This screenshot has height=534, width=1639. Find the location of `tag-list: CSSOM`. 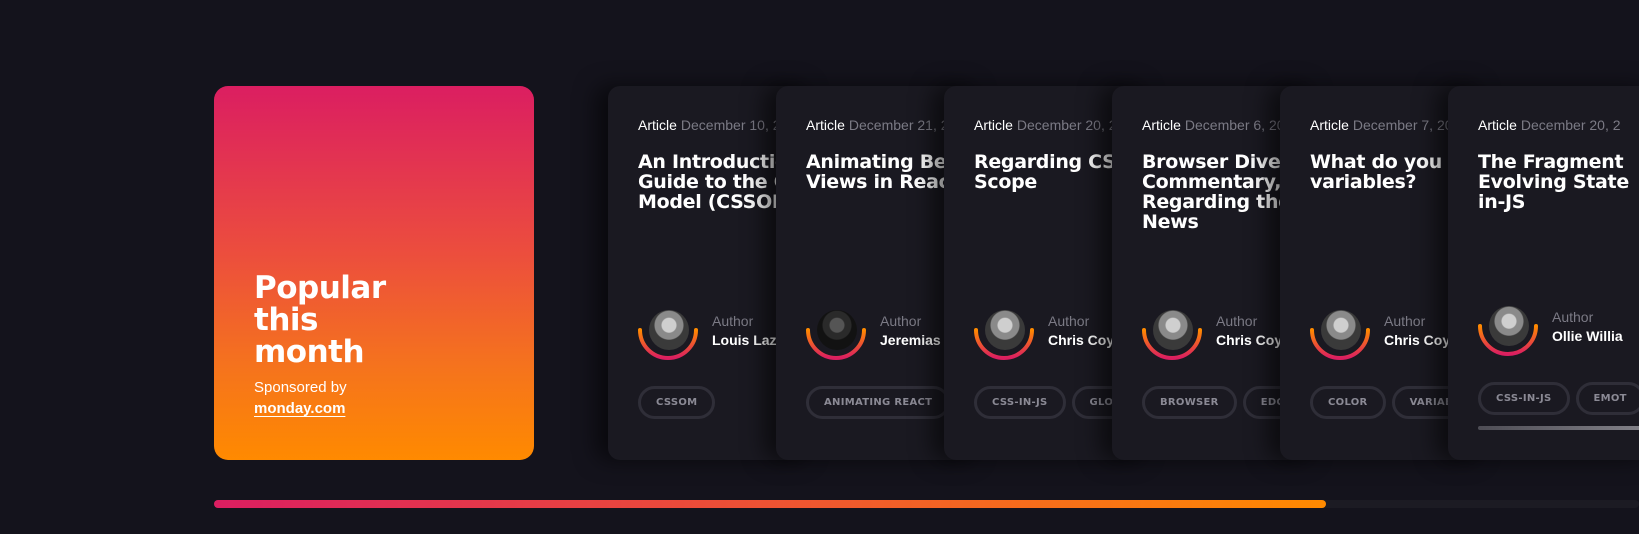

tag-list: CSSOM is located at coordinates (679, 402).